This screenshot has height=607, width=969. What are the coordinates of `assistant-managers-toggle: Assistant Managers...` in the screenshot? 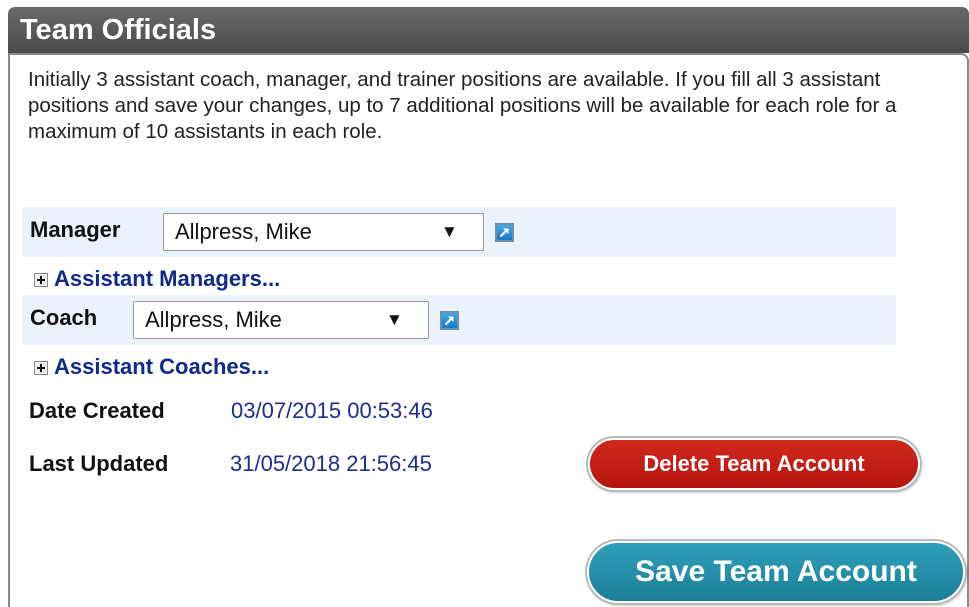 It's located at (157, 279).